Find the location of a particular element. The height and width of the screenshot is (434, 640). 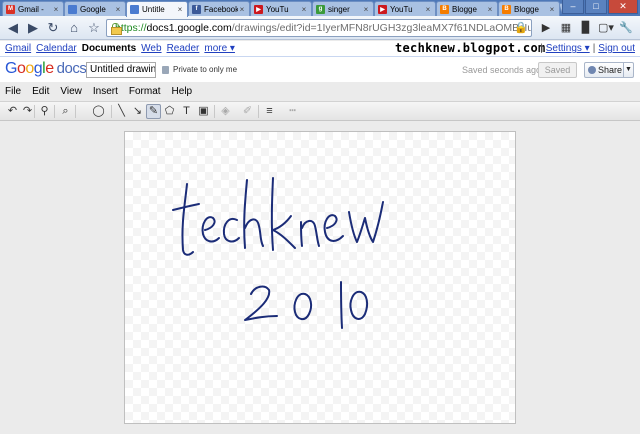

logo-product: docs is located at coordinates (71, 68).